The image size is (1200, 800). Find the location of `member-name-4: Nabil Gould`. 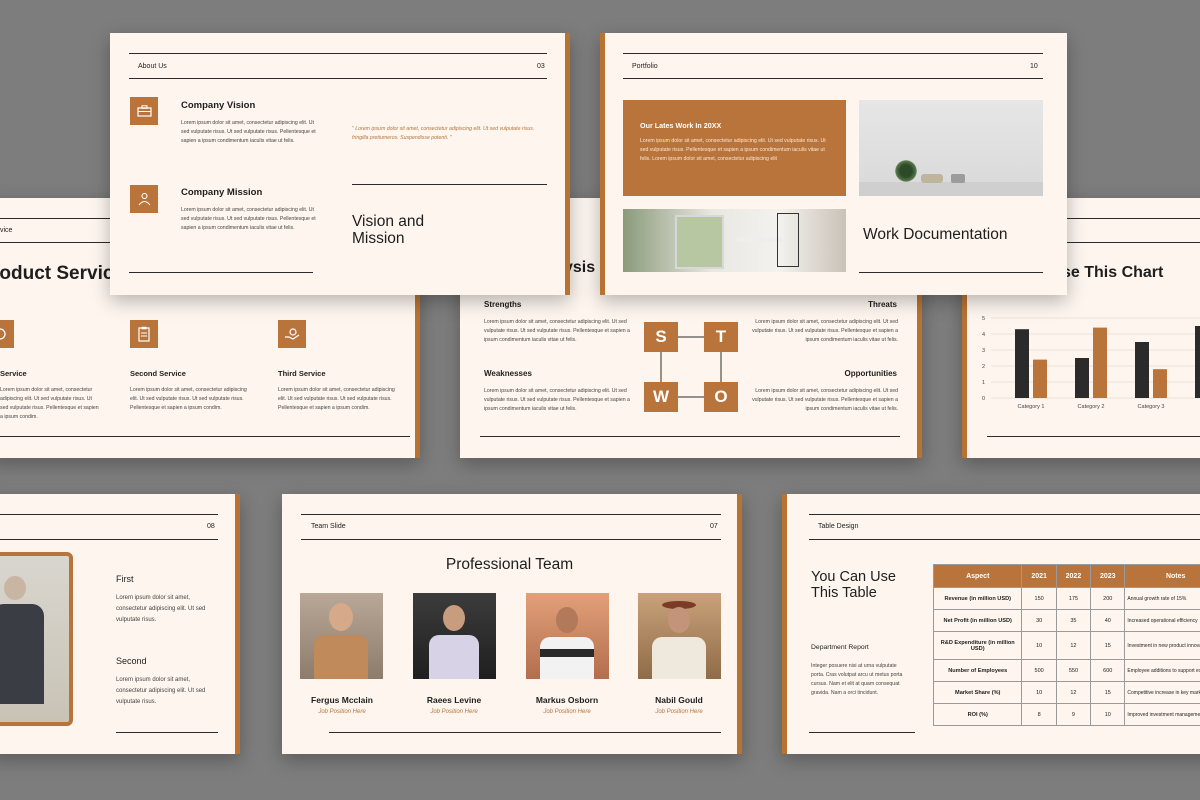

member-name-4: Nabil Gould is located at coordinates (679, 700).